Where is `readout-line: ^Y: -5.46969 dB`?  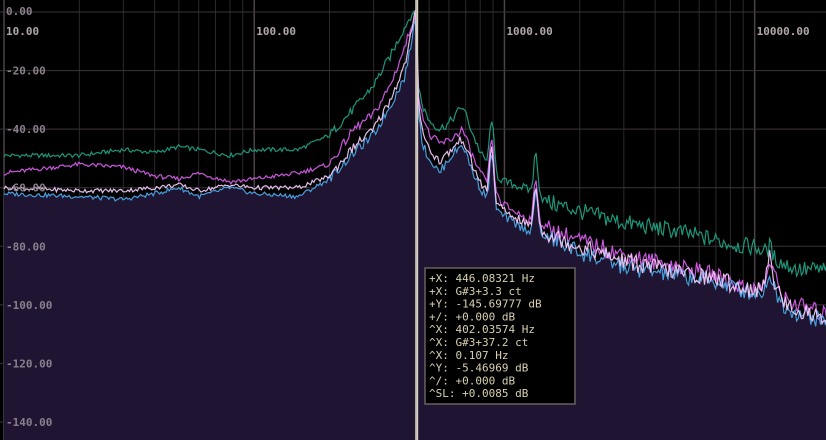 readout-line: ^Y: -5.46969 dB is located at coordinates (479, 368).